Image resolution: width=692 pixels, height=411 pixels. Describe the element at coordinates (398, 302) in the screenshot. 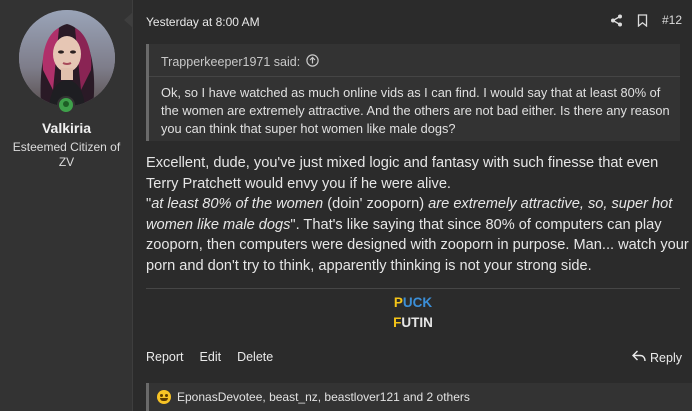

I see `sig-letter-1: P` at that location.